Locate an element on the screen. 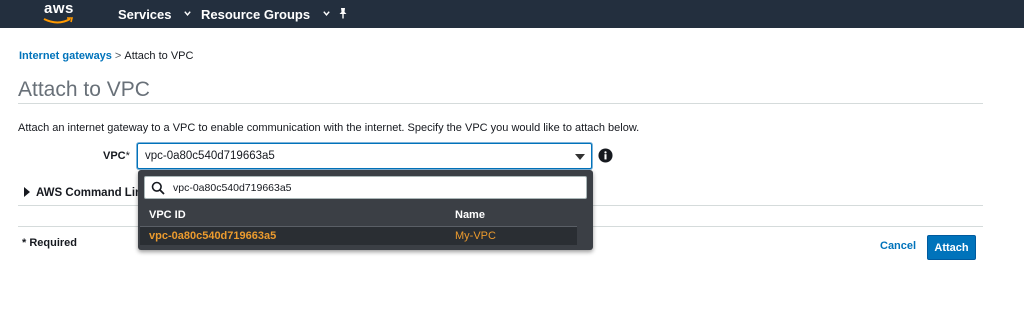 The height and width of the screenshot is (315, 1024). vpc-select: vpc-0a80c540d719663a5 is located at coordinates (364, 156).